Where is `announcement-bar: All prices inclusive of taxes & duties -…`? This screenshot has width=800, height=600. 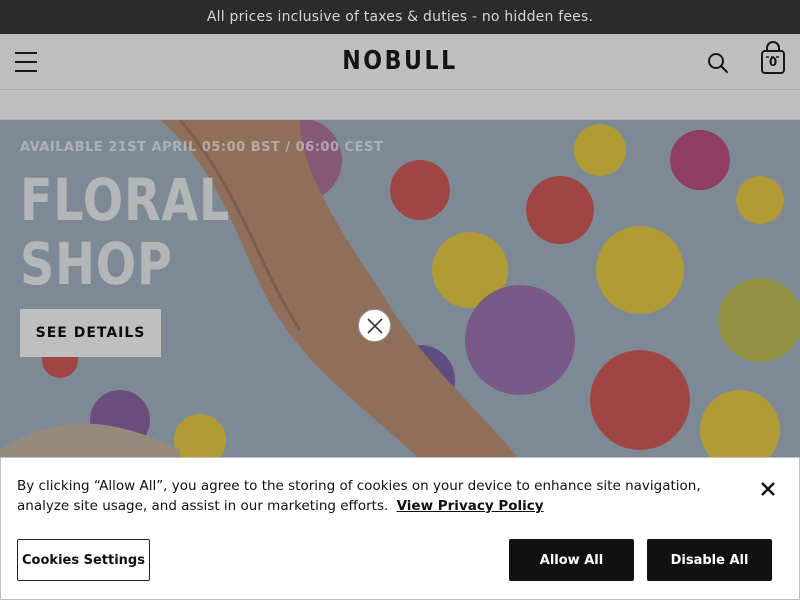 announcement-bar: All prices inclusive of taxes & duties -… is located at coordinates (400, 17).